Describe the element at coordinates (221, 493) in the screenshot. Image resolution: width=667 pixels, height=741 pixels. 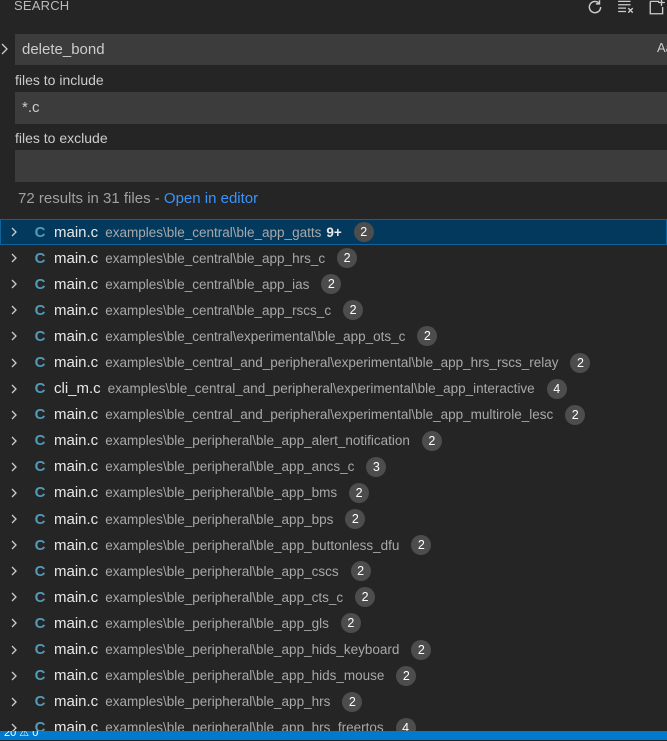
I see `result-file-path: examples\ble_peripheral\ble_app_bms` at that location.